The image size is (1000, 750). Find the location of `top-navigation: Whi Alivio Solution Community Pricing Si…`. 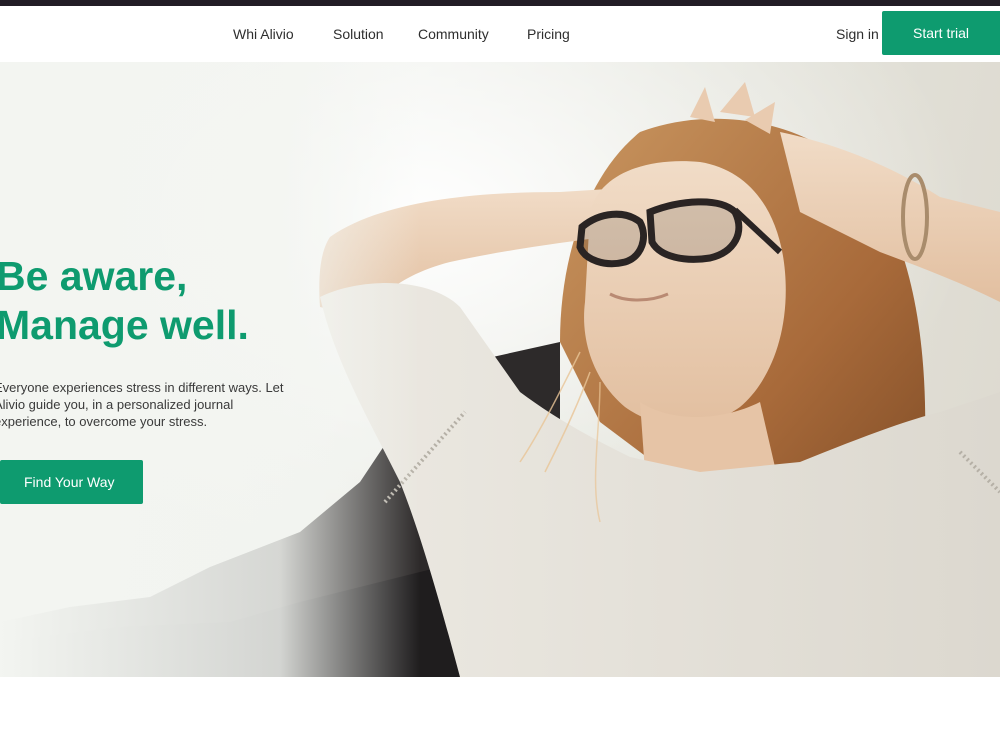

top-navigation: Whi Alivio Solution Community Pricing Si… is located at coordinates (500, 34).